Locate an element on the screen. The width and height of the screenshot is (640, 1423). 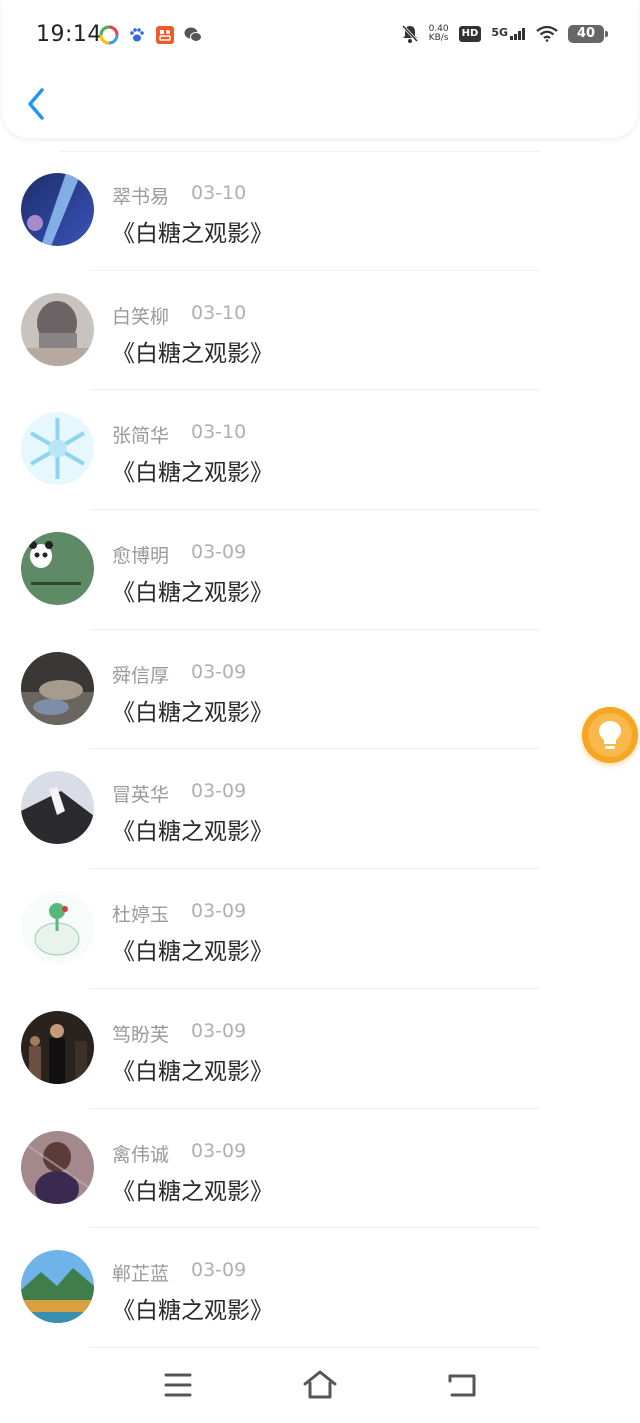
row-divider is located at coordinates (315, 1347).